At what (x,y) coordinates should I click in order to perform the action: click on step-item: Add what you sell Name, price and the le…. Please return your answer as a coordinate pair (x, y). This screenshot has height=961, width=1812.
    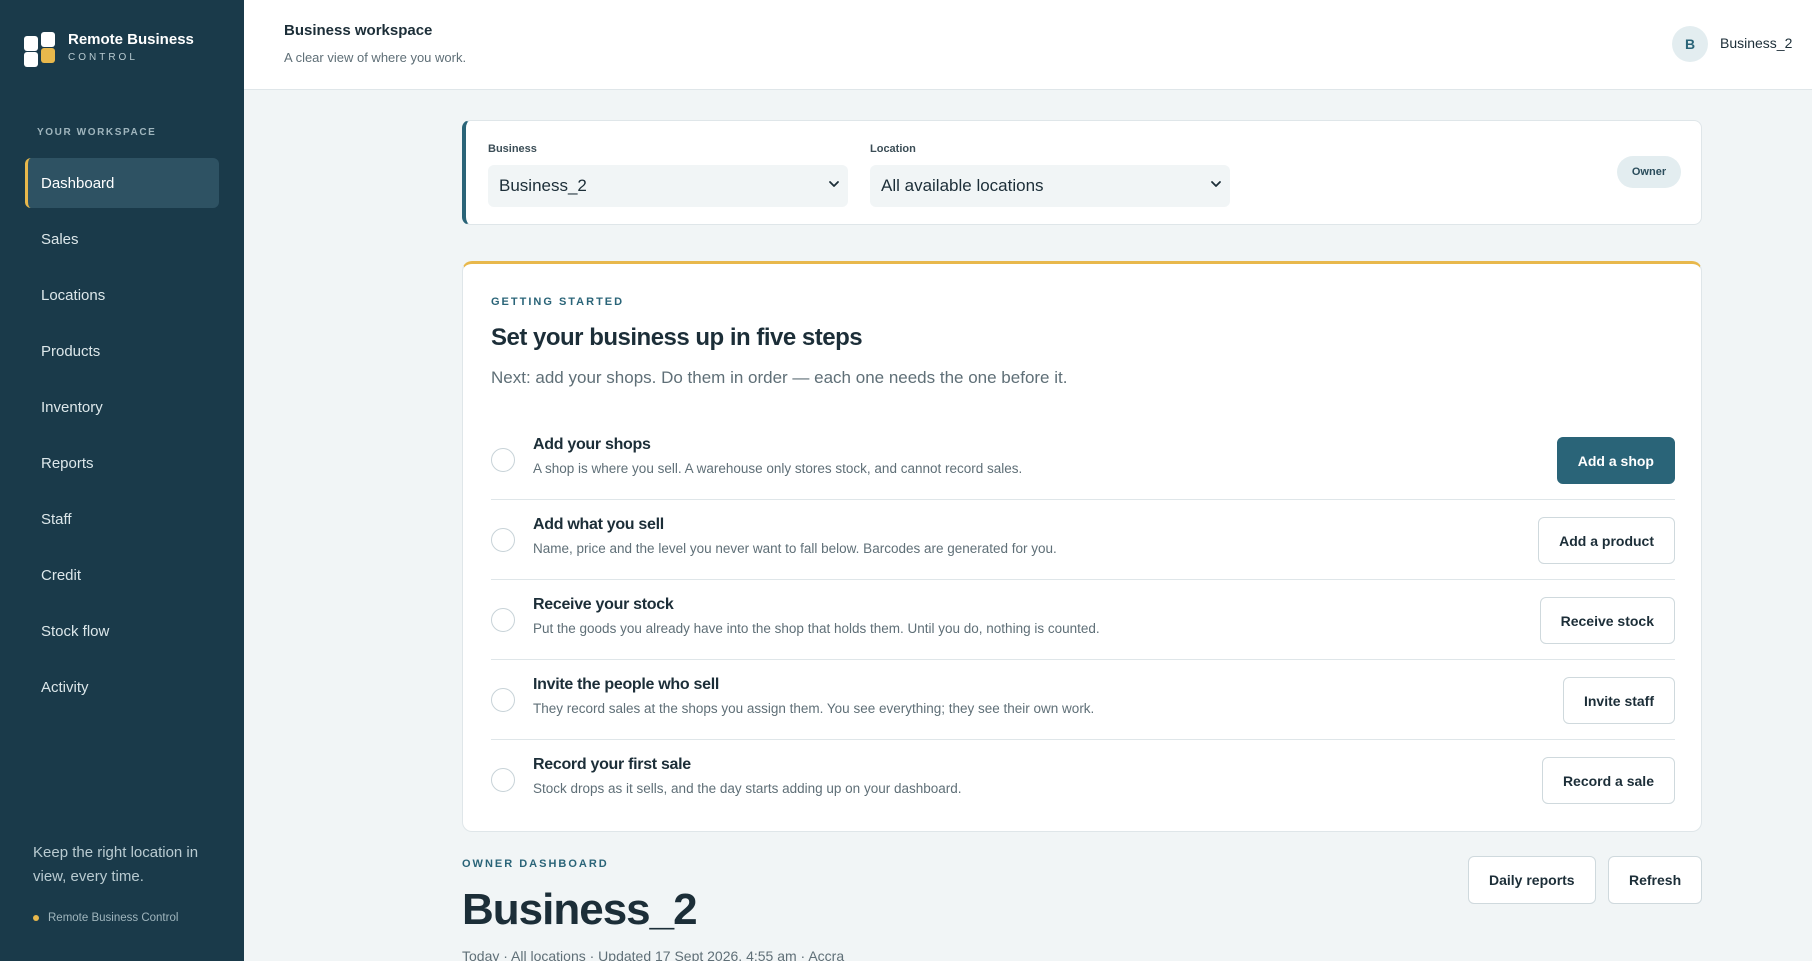
    Looking at the image, I should click on (1083, 540).